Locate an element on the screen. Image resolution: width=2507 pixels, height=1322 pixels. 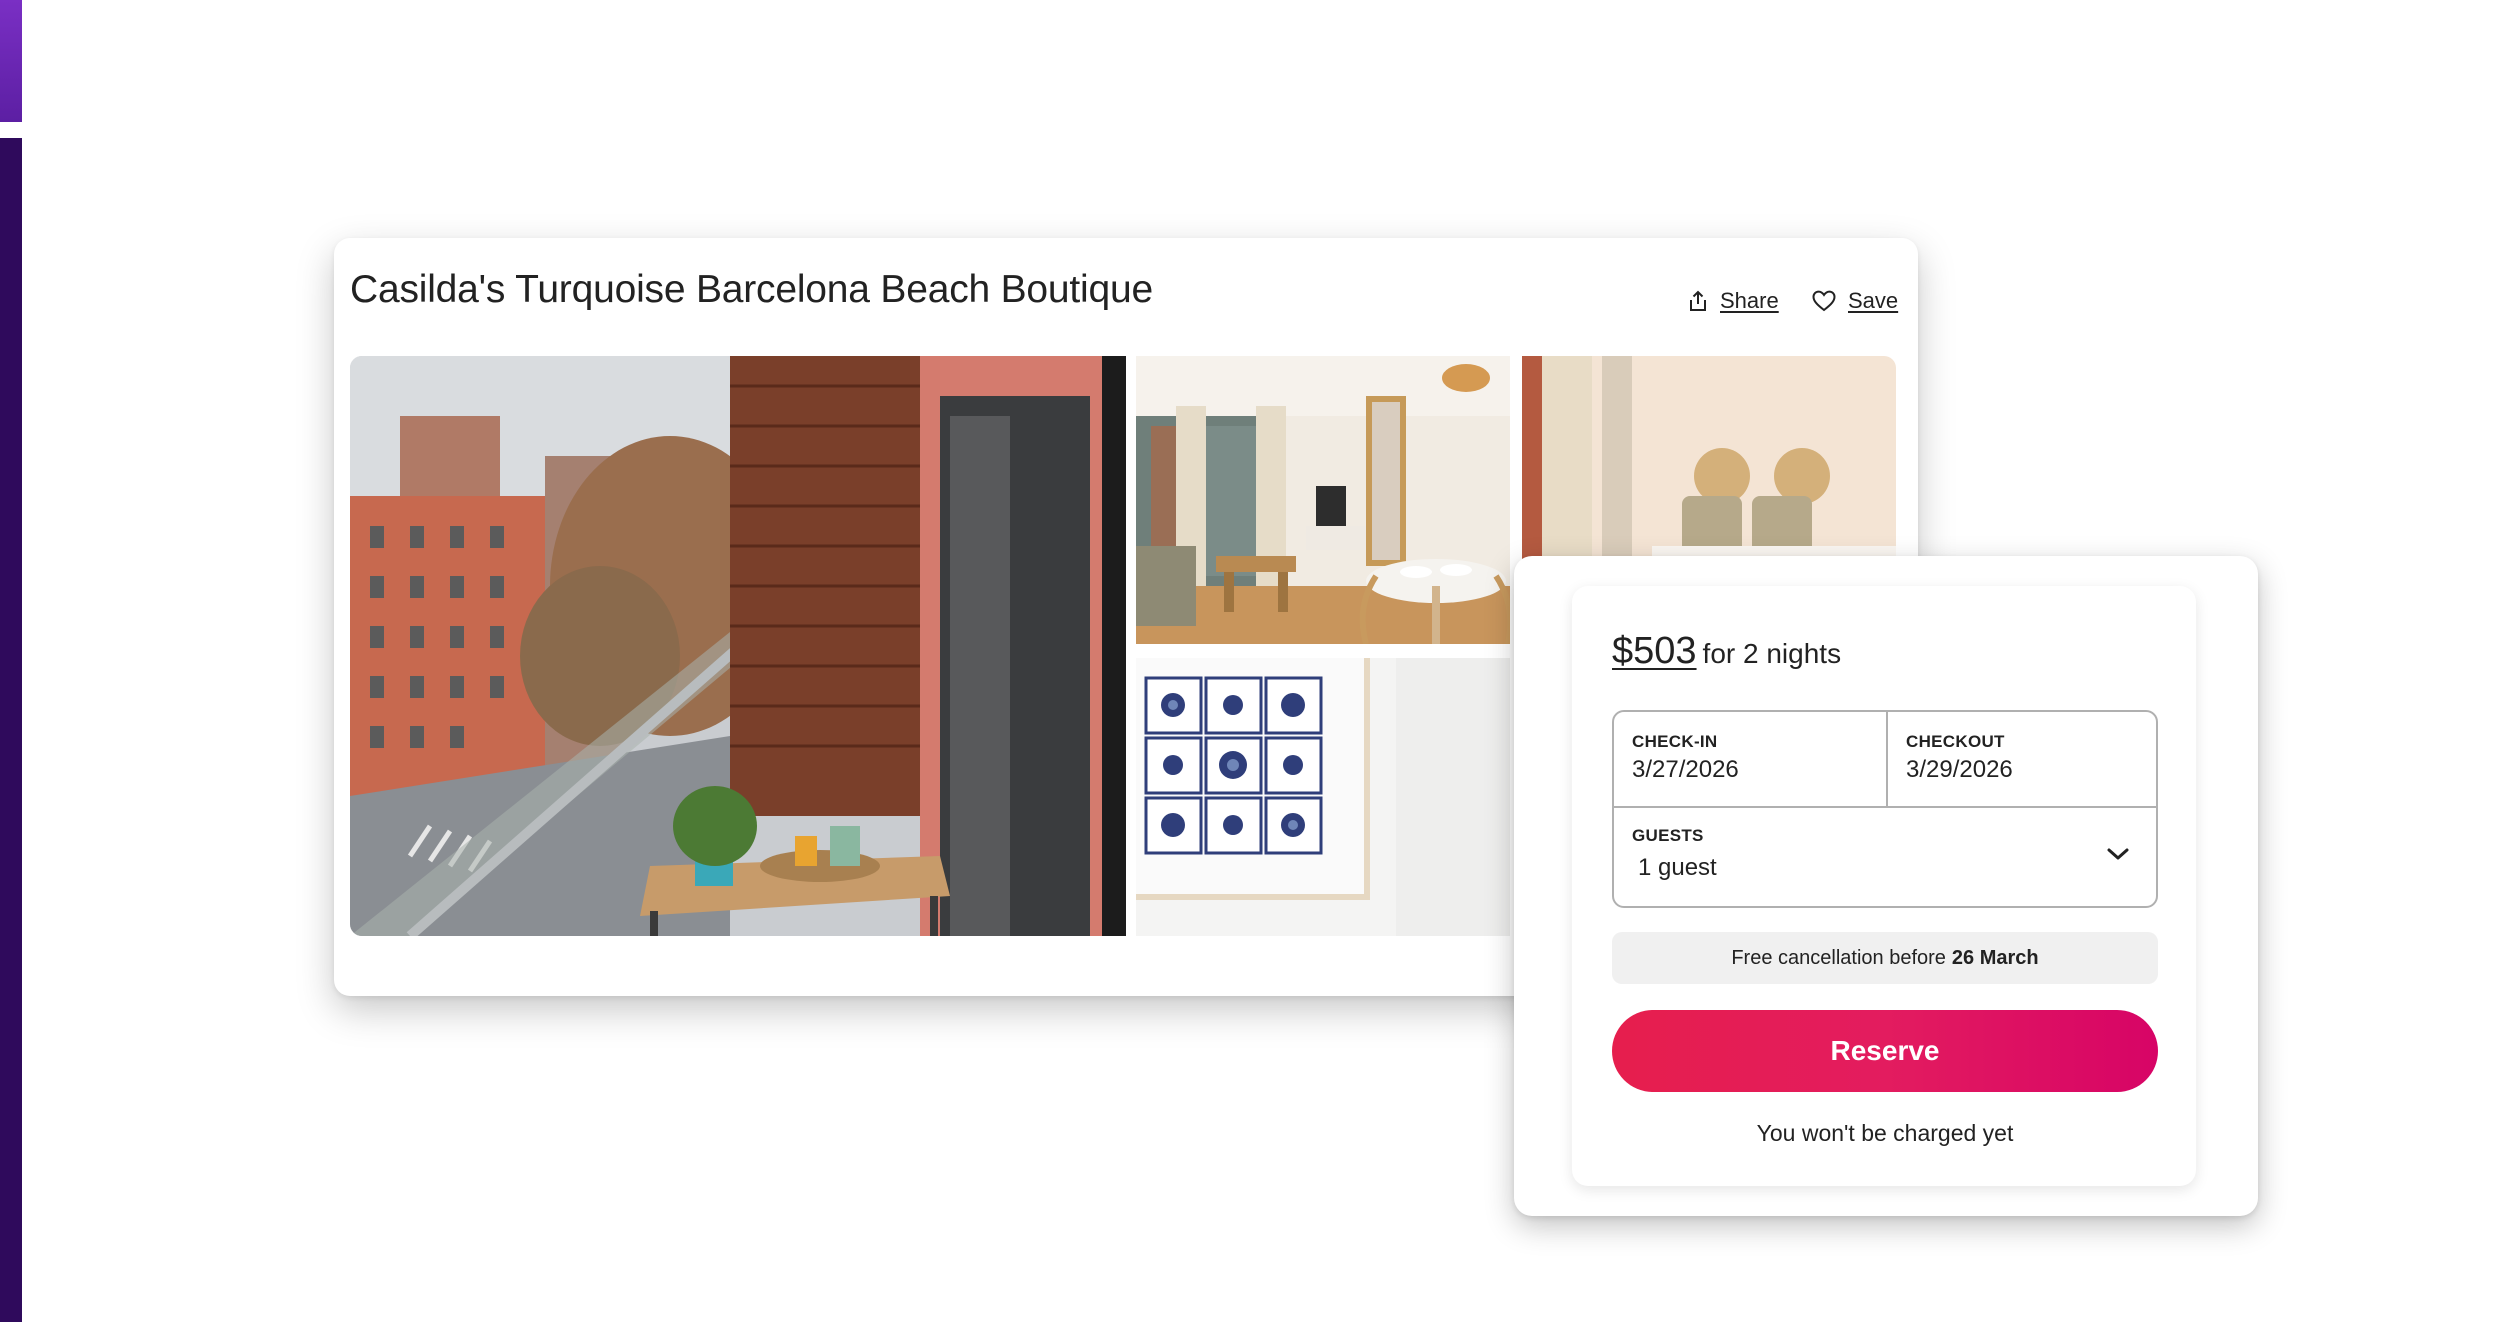
not-charged-note: You won't be charged yet is located at coordinates (1885, 1133).